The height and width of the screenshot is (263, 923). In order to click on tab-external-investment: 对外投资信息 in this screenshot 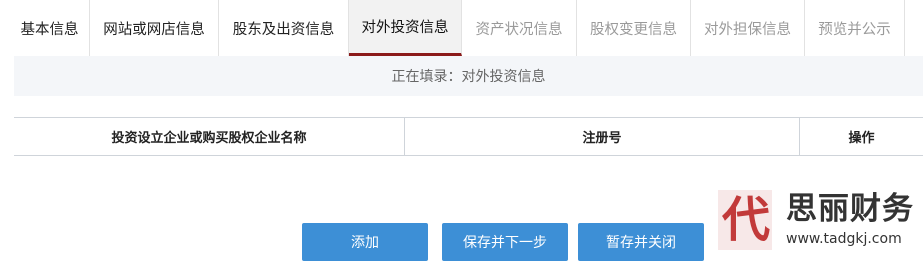, I will do `click(405, 28)`.